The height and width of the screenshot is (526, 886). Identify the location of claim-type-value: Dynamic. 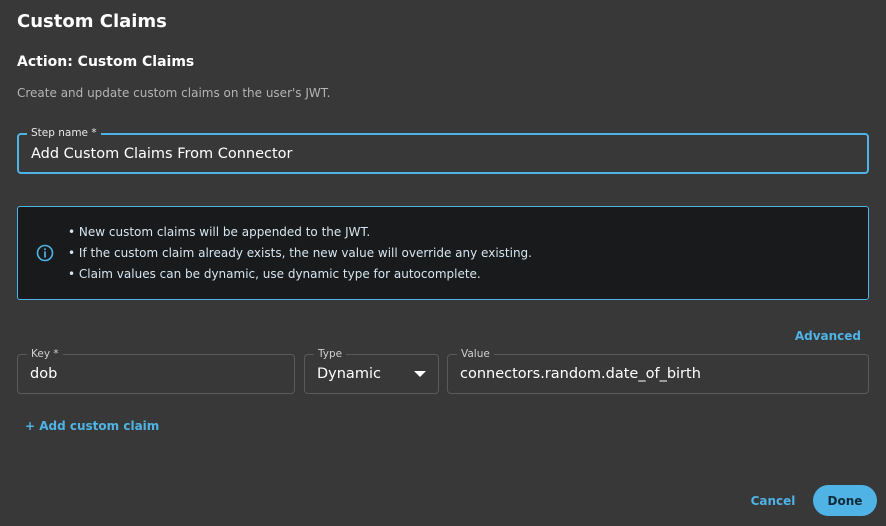
(349, 374).